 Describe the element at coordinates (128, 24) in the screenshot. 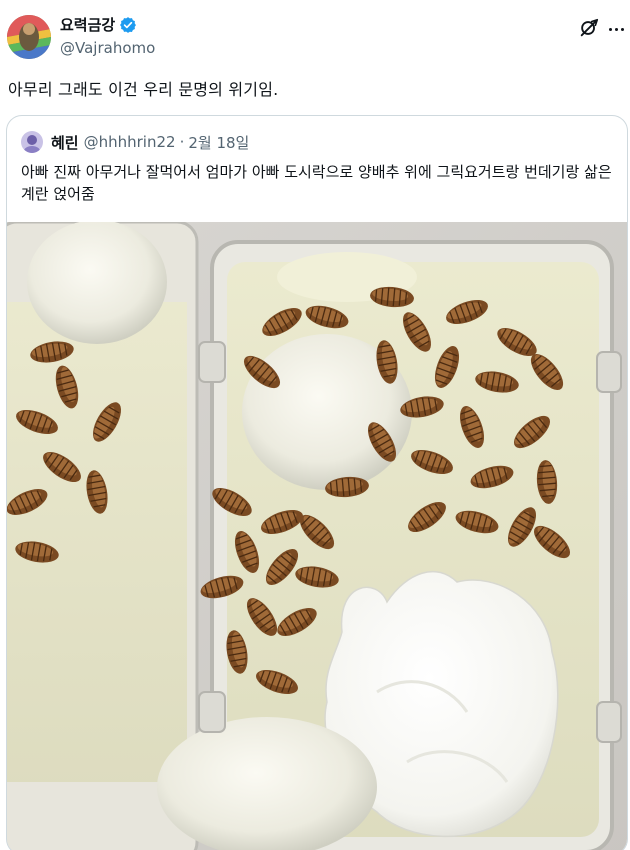

I see `verified-badge-icon` at that location.